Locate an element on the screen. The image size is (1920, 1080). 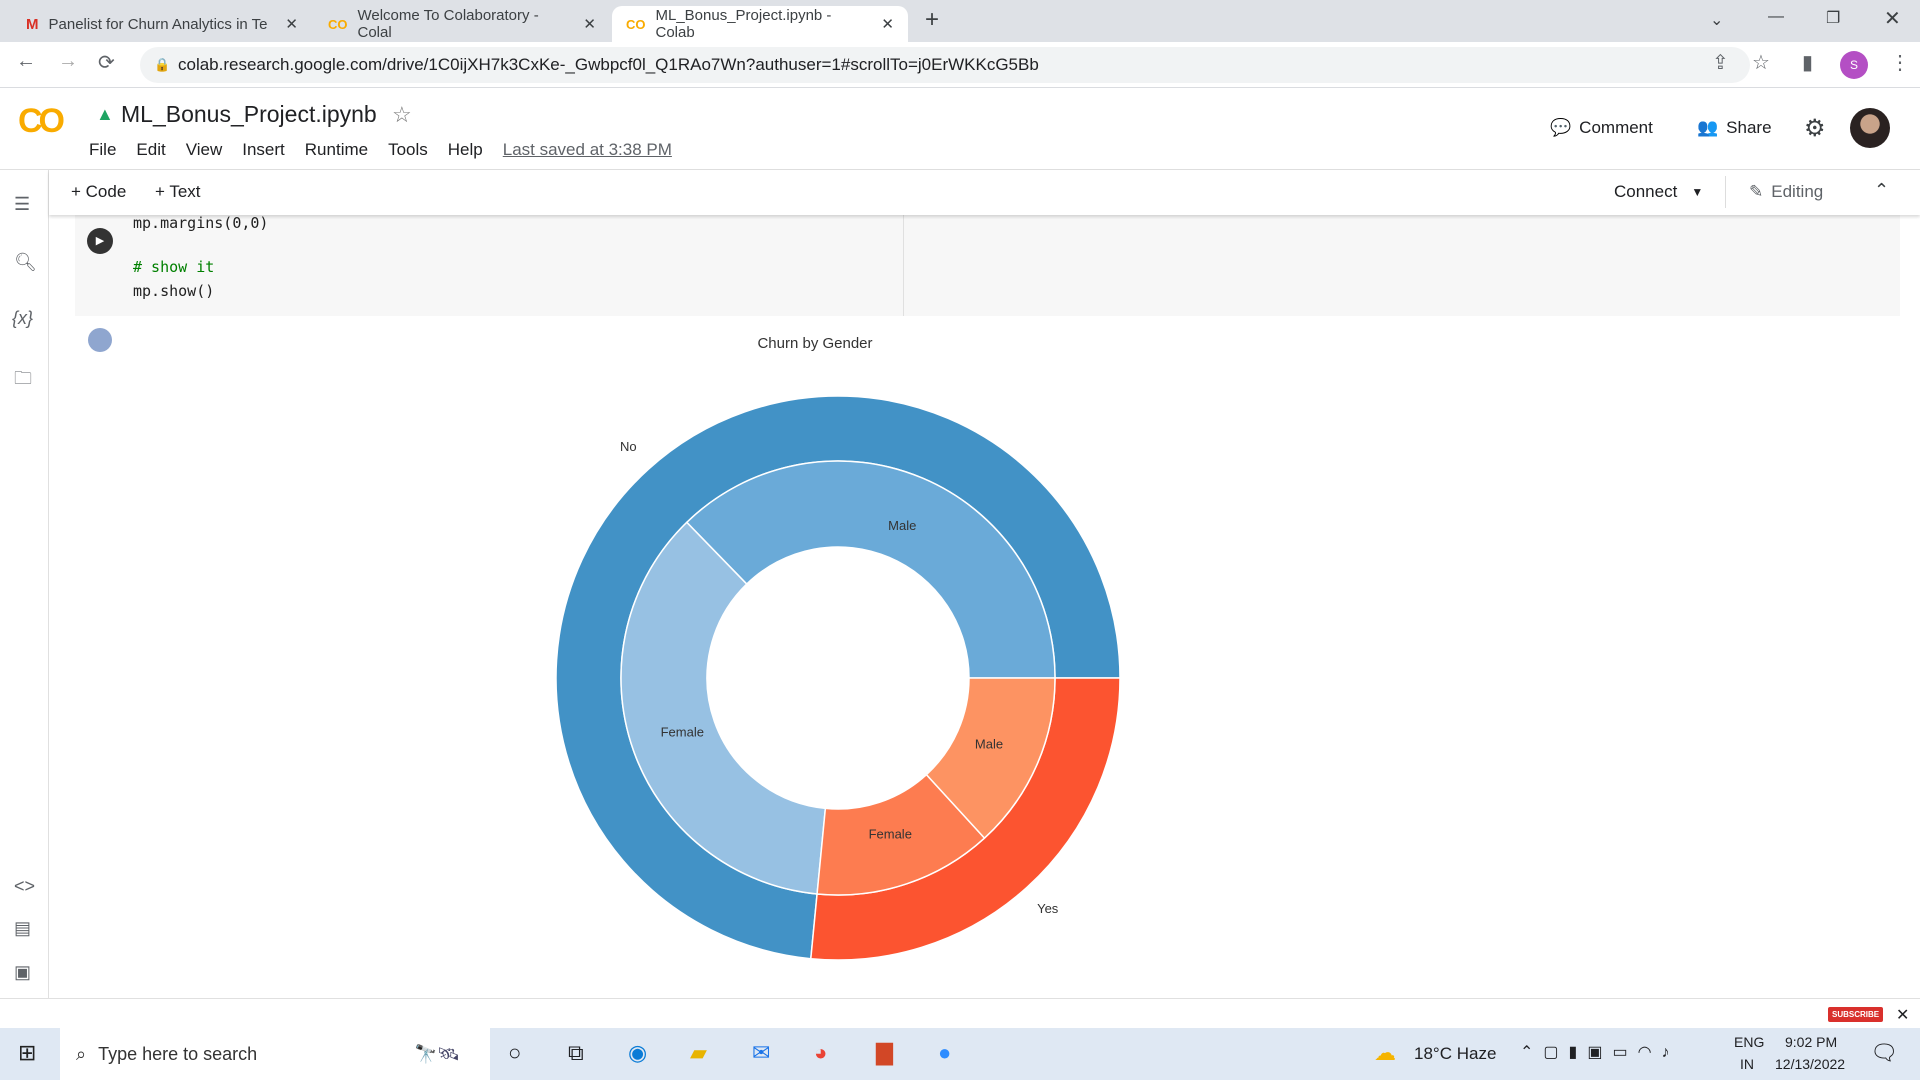
mail-icon: ✉ is located at coordinates (761, 1053).